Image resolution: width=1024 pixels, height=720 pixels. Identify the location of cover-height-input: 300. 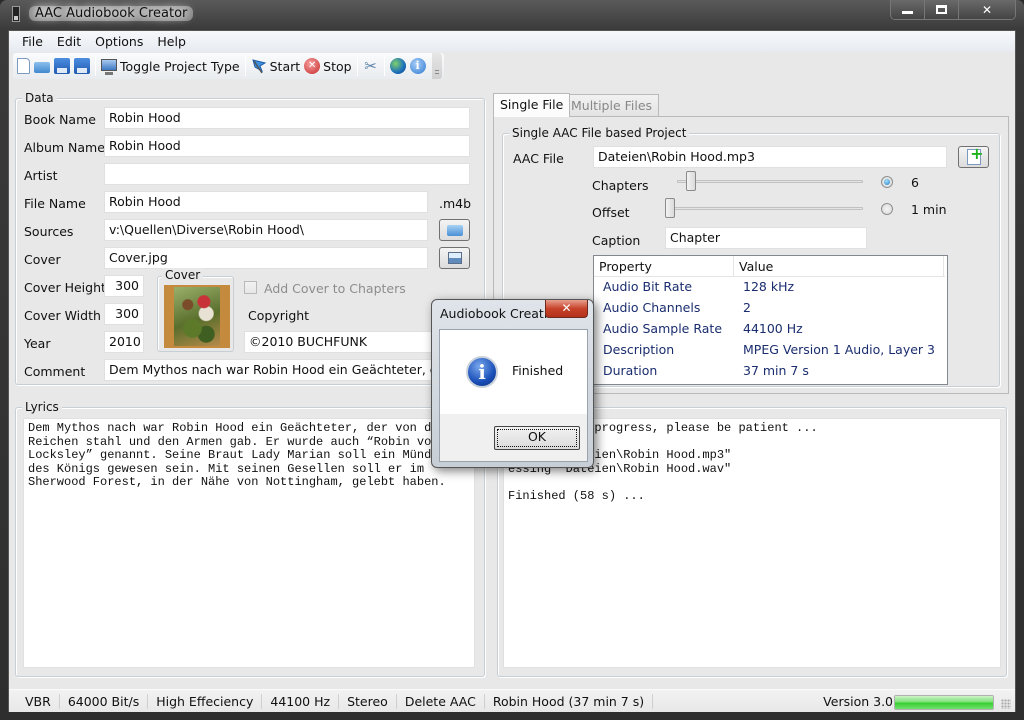
(124, 286).